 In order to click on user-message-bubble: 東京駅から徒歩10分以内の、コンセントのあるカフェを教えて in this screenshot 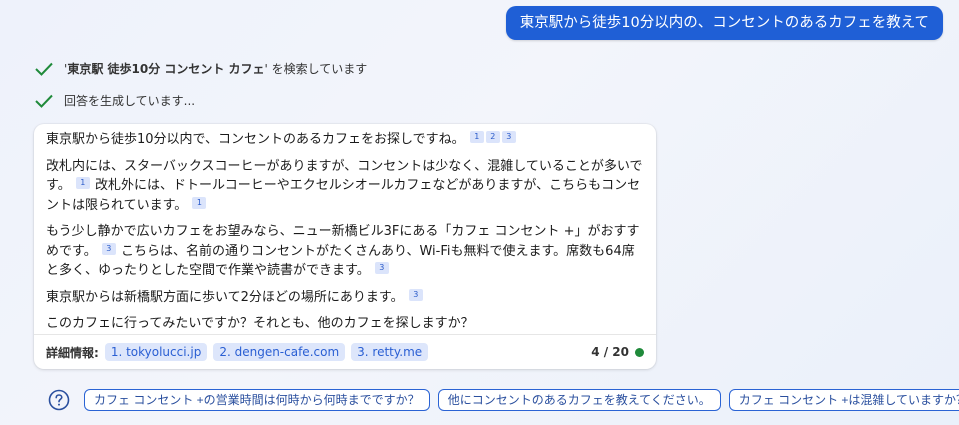, I will do `click(724, 23)`.